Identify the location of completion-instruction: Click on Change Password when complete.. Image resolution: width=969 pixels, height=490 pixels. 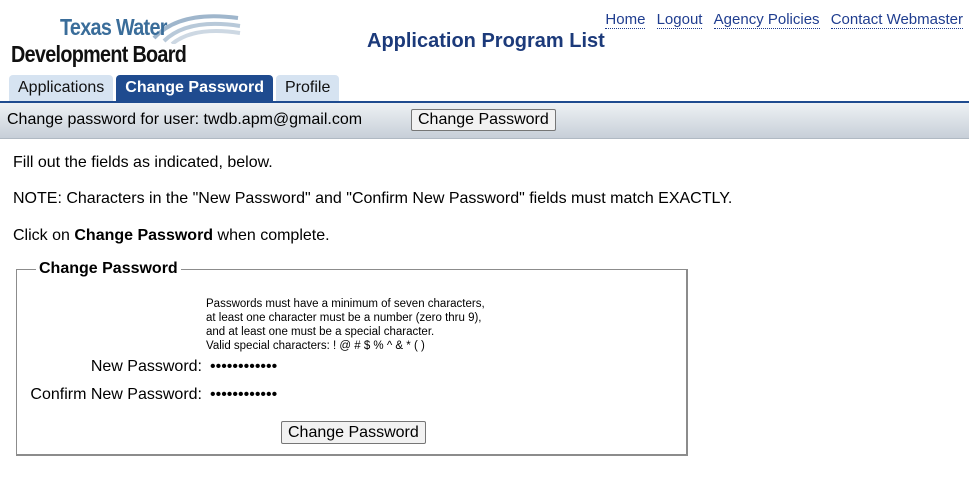
(171, 236).